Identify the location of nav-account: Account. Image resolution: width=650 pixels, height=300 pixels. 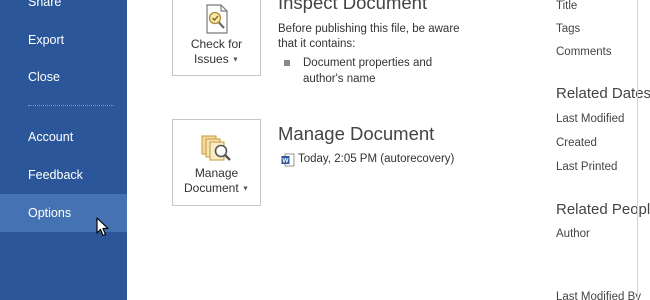
(63, 137).